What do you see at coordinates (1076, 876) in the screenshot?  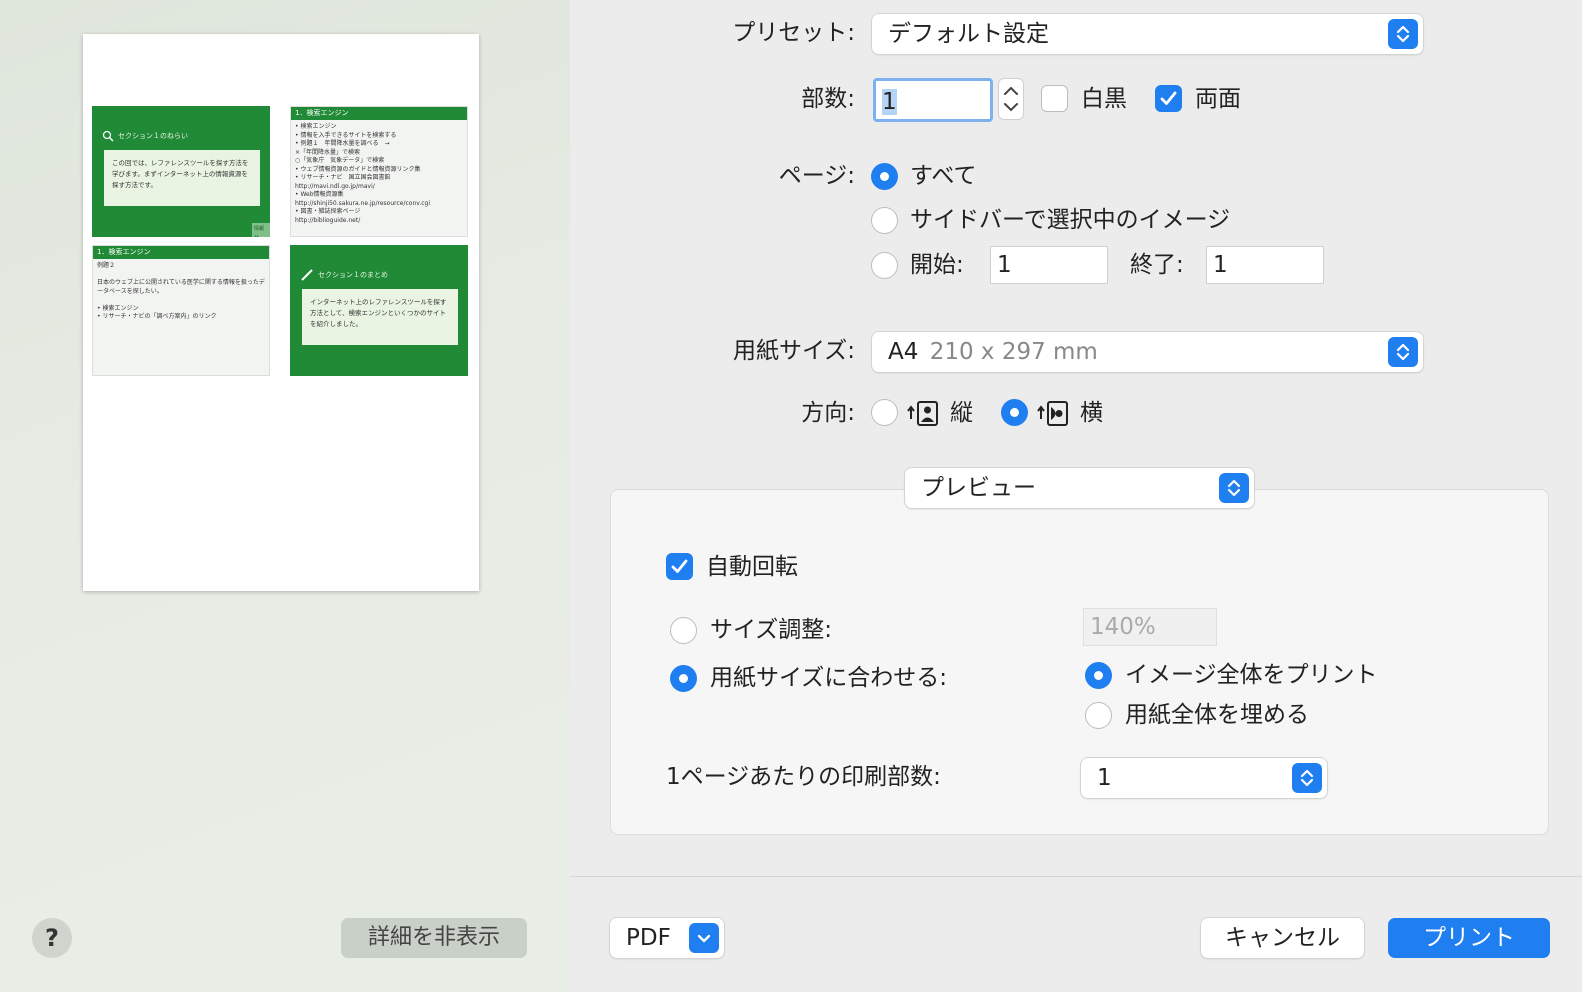 I see `footer-divider` at bounding box center [1076, 876].